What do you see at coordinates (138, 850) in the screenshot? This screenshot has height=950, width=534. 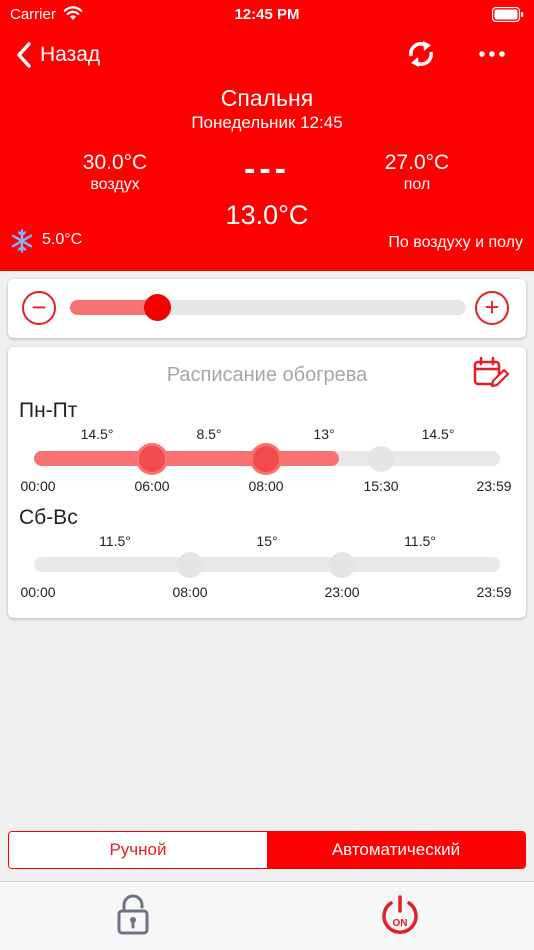 I see `mode-manual-button: Ручной` at bounding box center [138, 850].